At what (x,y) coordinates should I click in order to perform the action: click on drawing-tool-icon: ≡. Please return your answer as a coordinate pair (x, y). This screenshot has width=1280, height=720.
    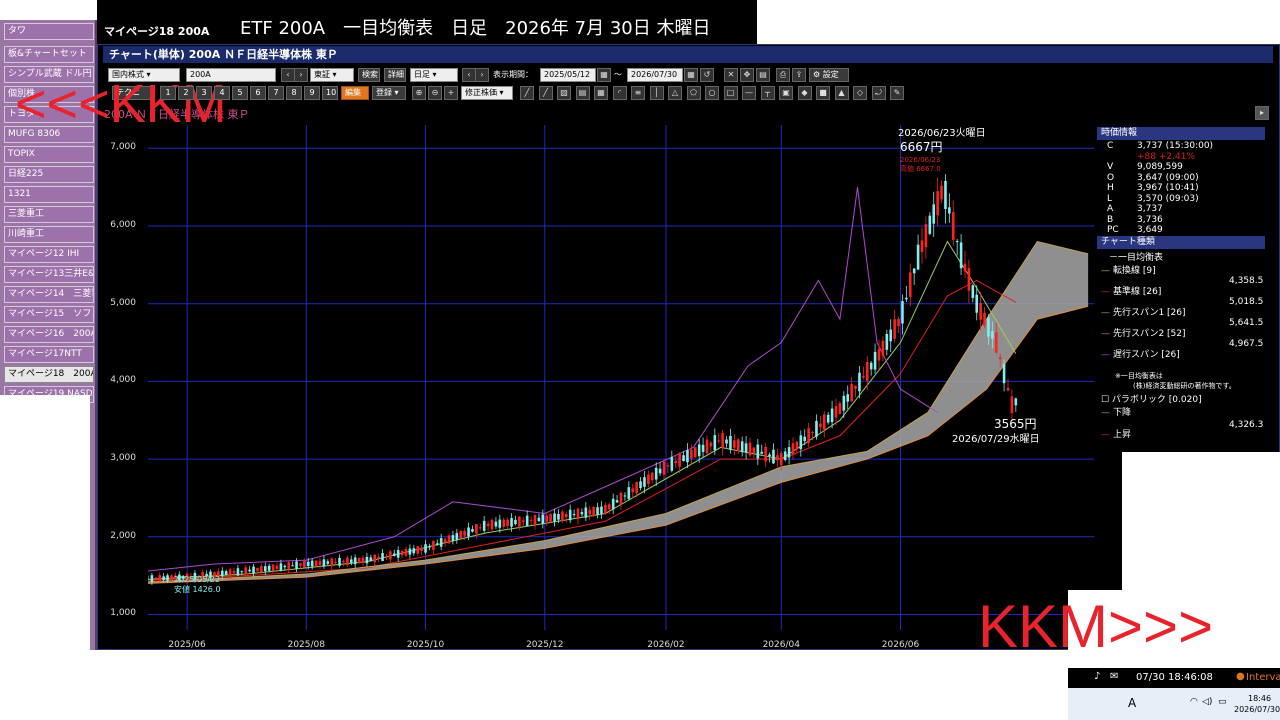
    Looking at the image, I should click on (638, 93).